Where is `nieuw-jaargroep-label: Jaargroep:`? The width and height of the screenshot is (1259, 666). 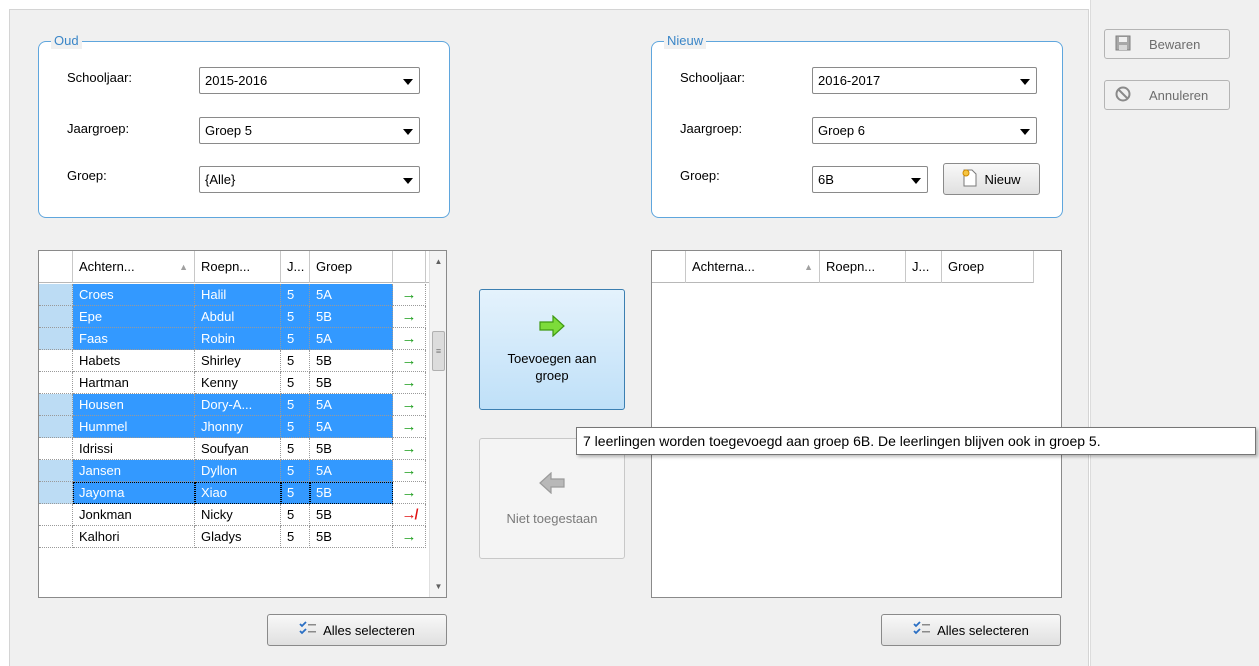
nieuw-jaargroep-label: Jaargroep: is located at coordinates (711, 128).